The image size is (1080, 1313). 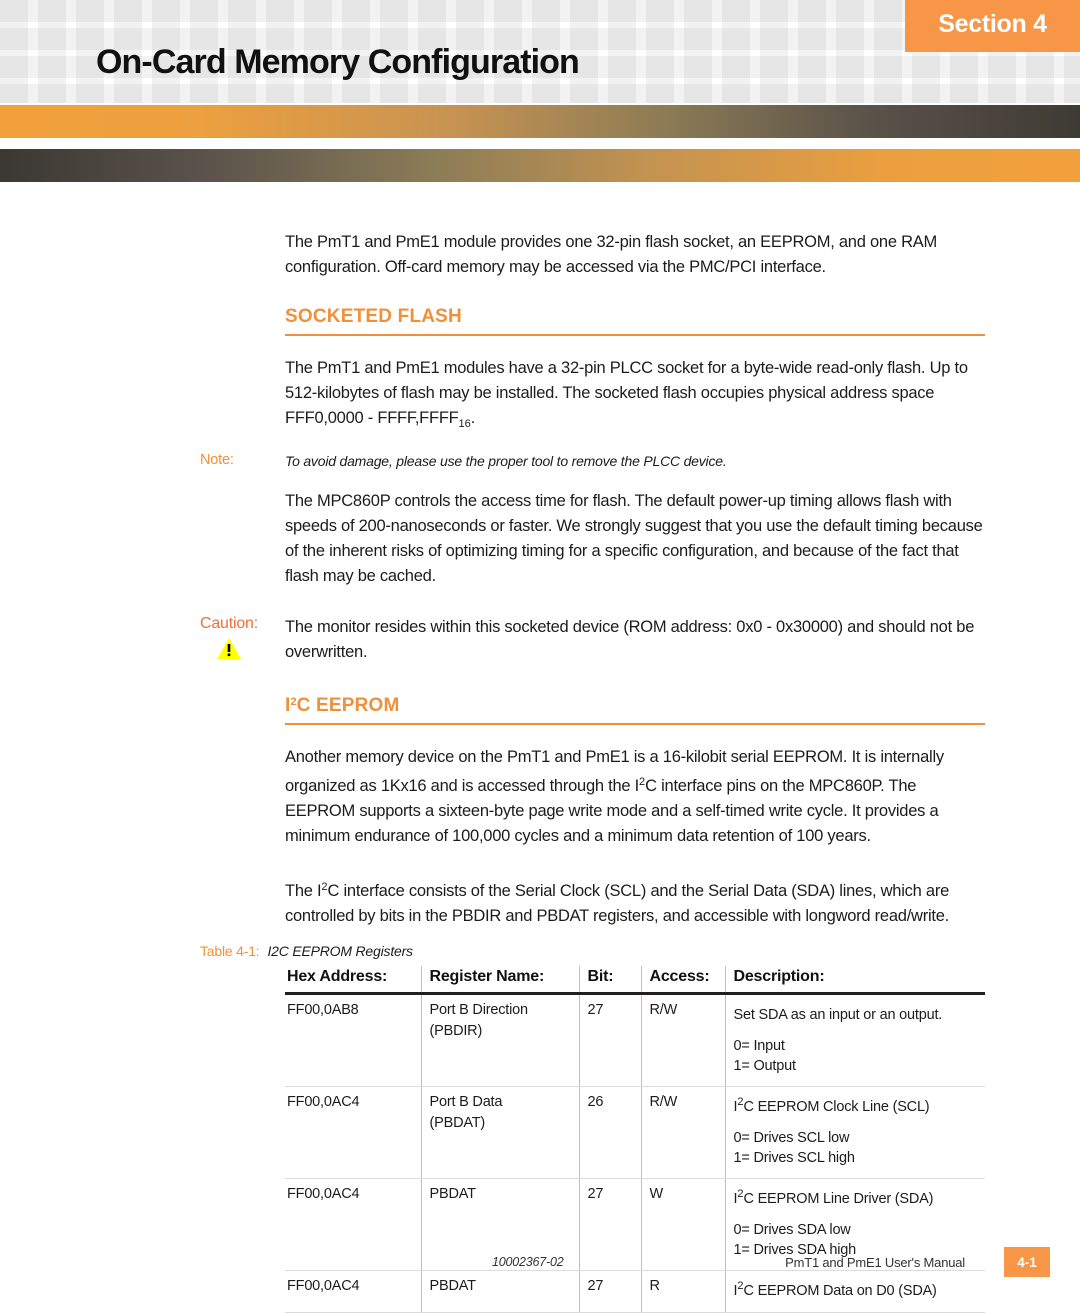 I want to click on cell-hex-address: FF00,0AC4, so click(x=353, y=1132).